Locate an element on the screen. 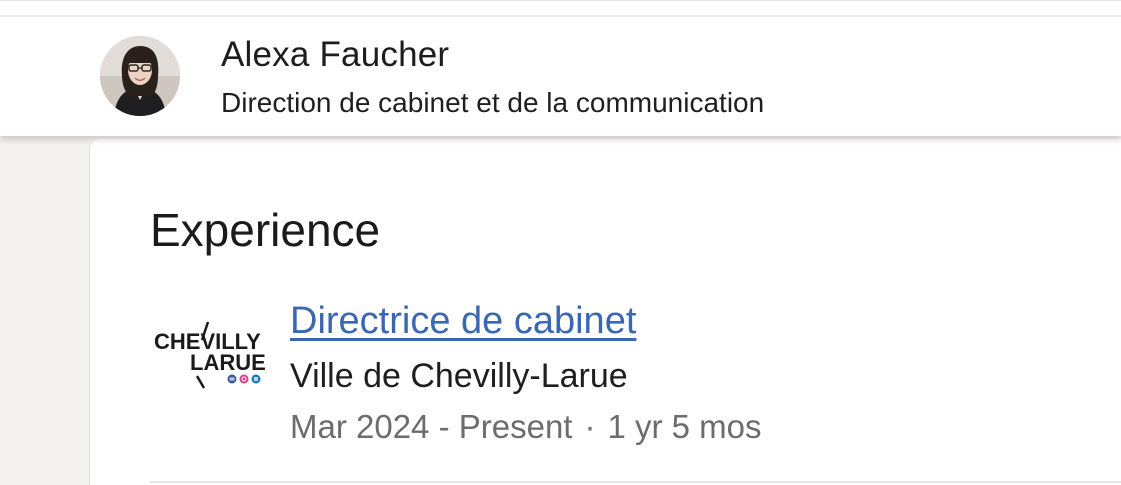  instagram-icon is located at coordinates (244, 379).